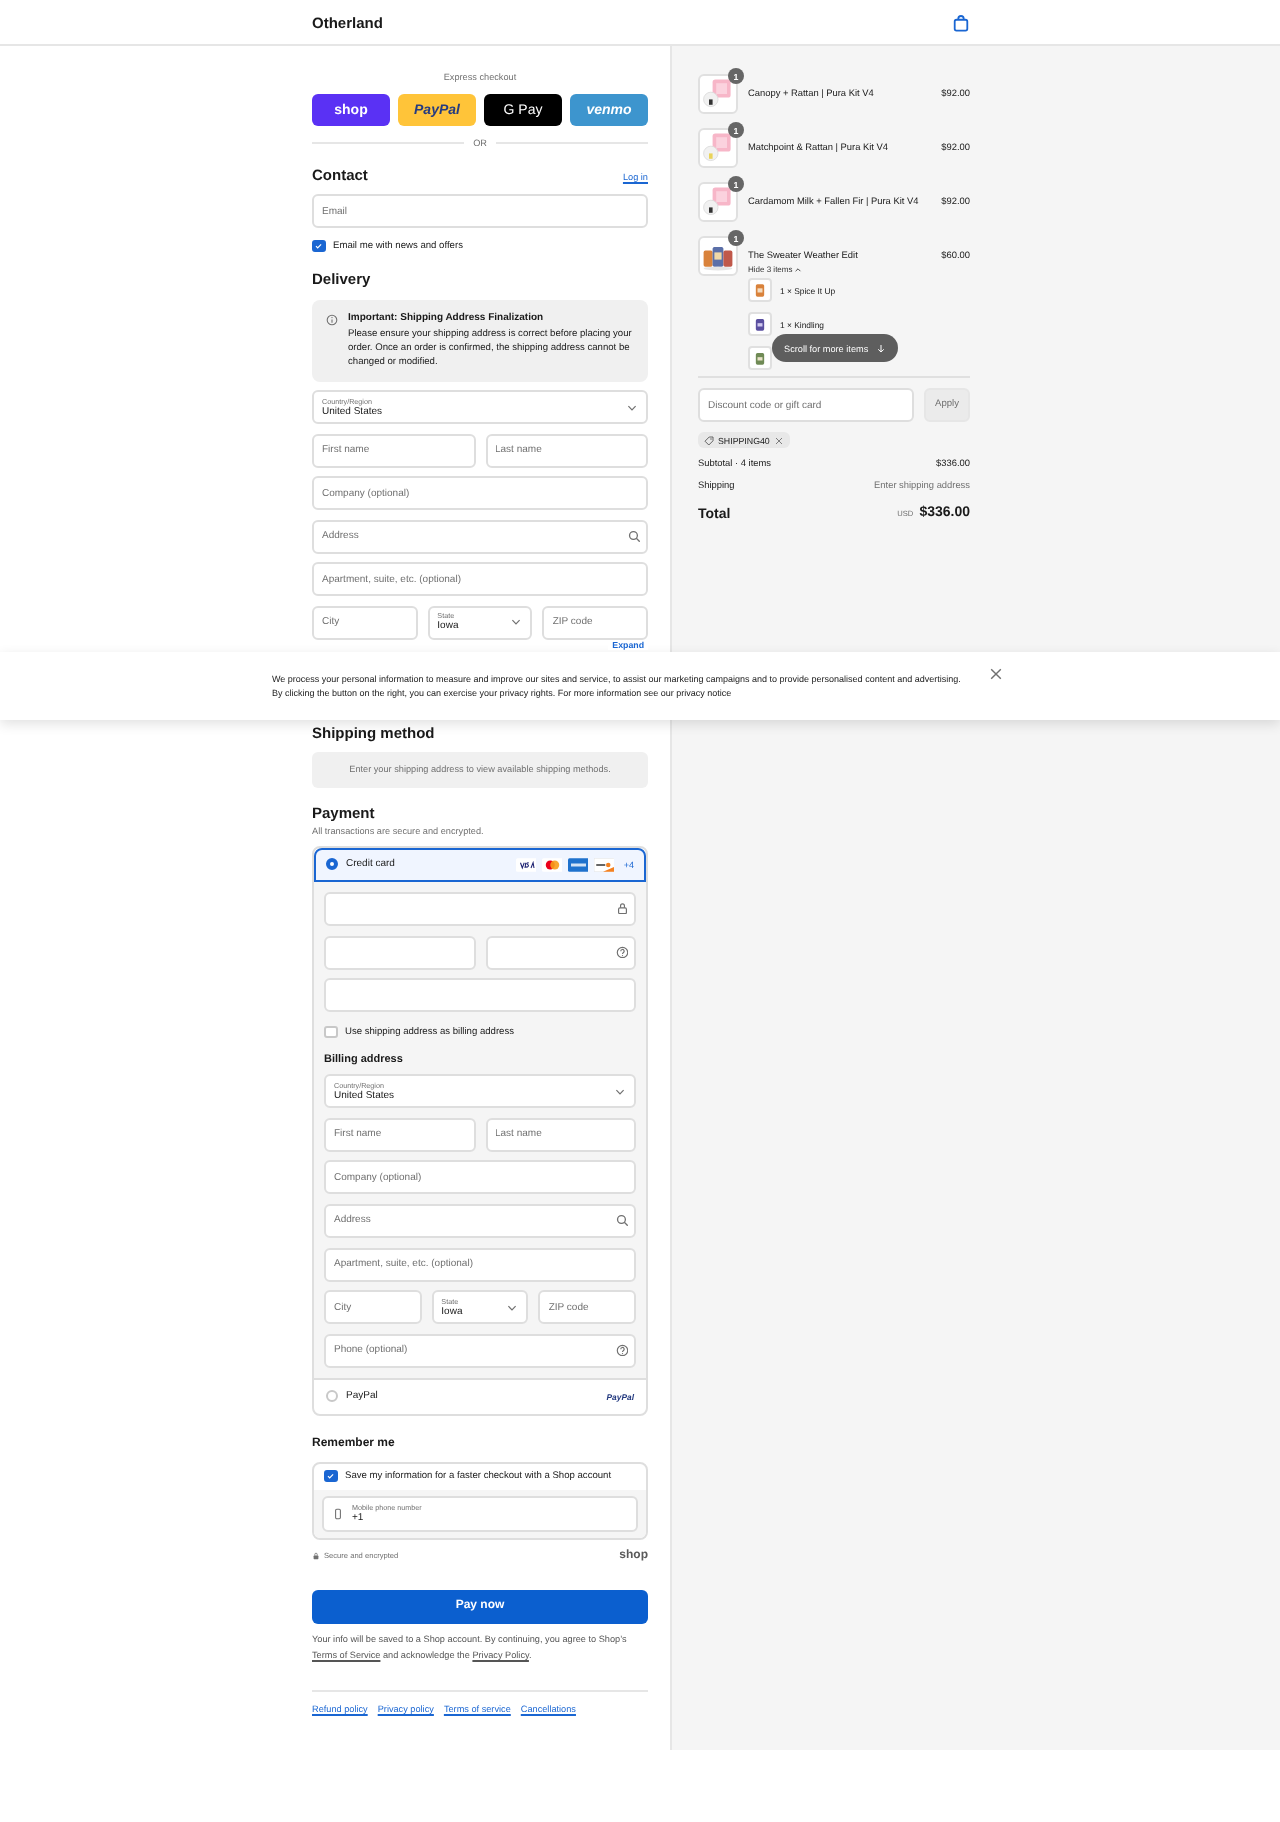  Describe the element at coordinates (881, 348) in the screenshot. I see `arrow-down-icon` at that location.